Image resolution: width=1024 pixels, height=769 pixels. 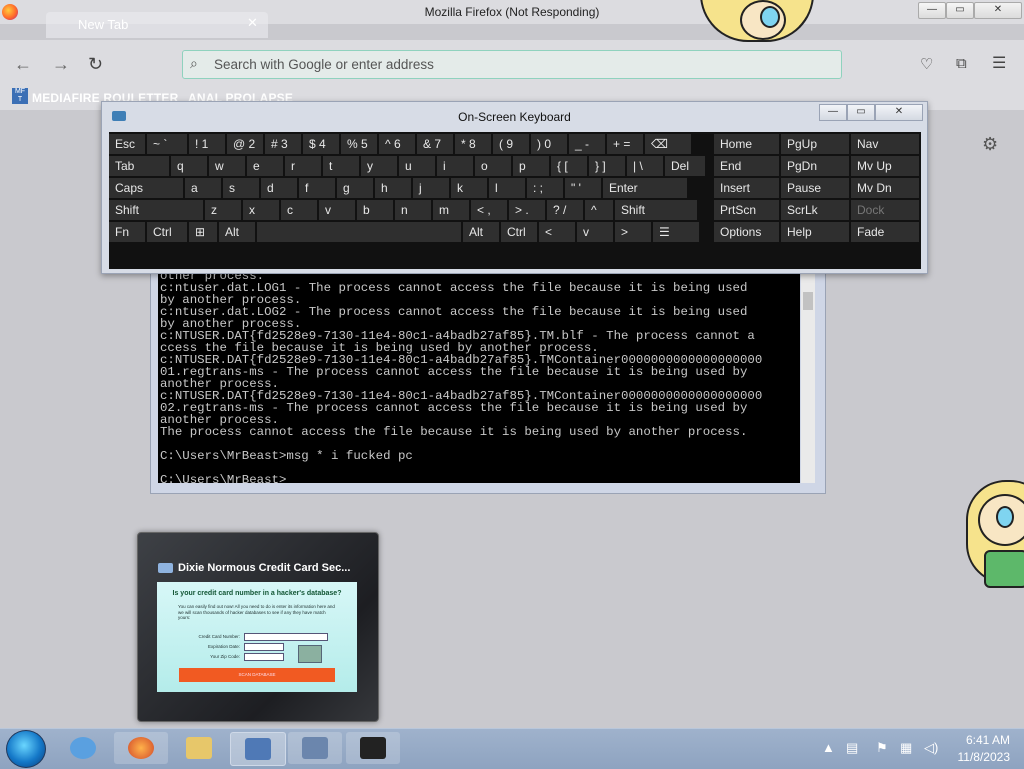 What do you see at coordinates (299, 210) in the screenshot?
I see `osk-key-c: c` at bounding box center [299, 210].